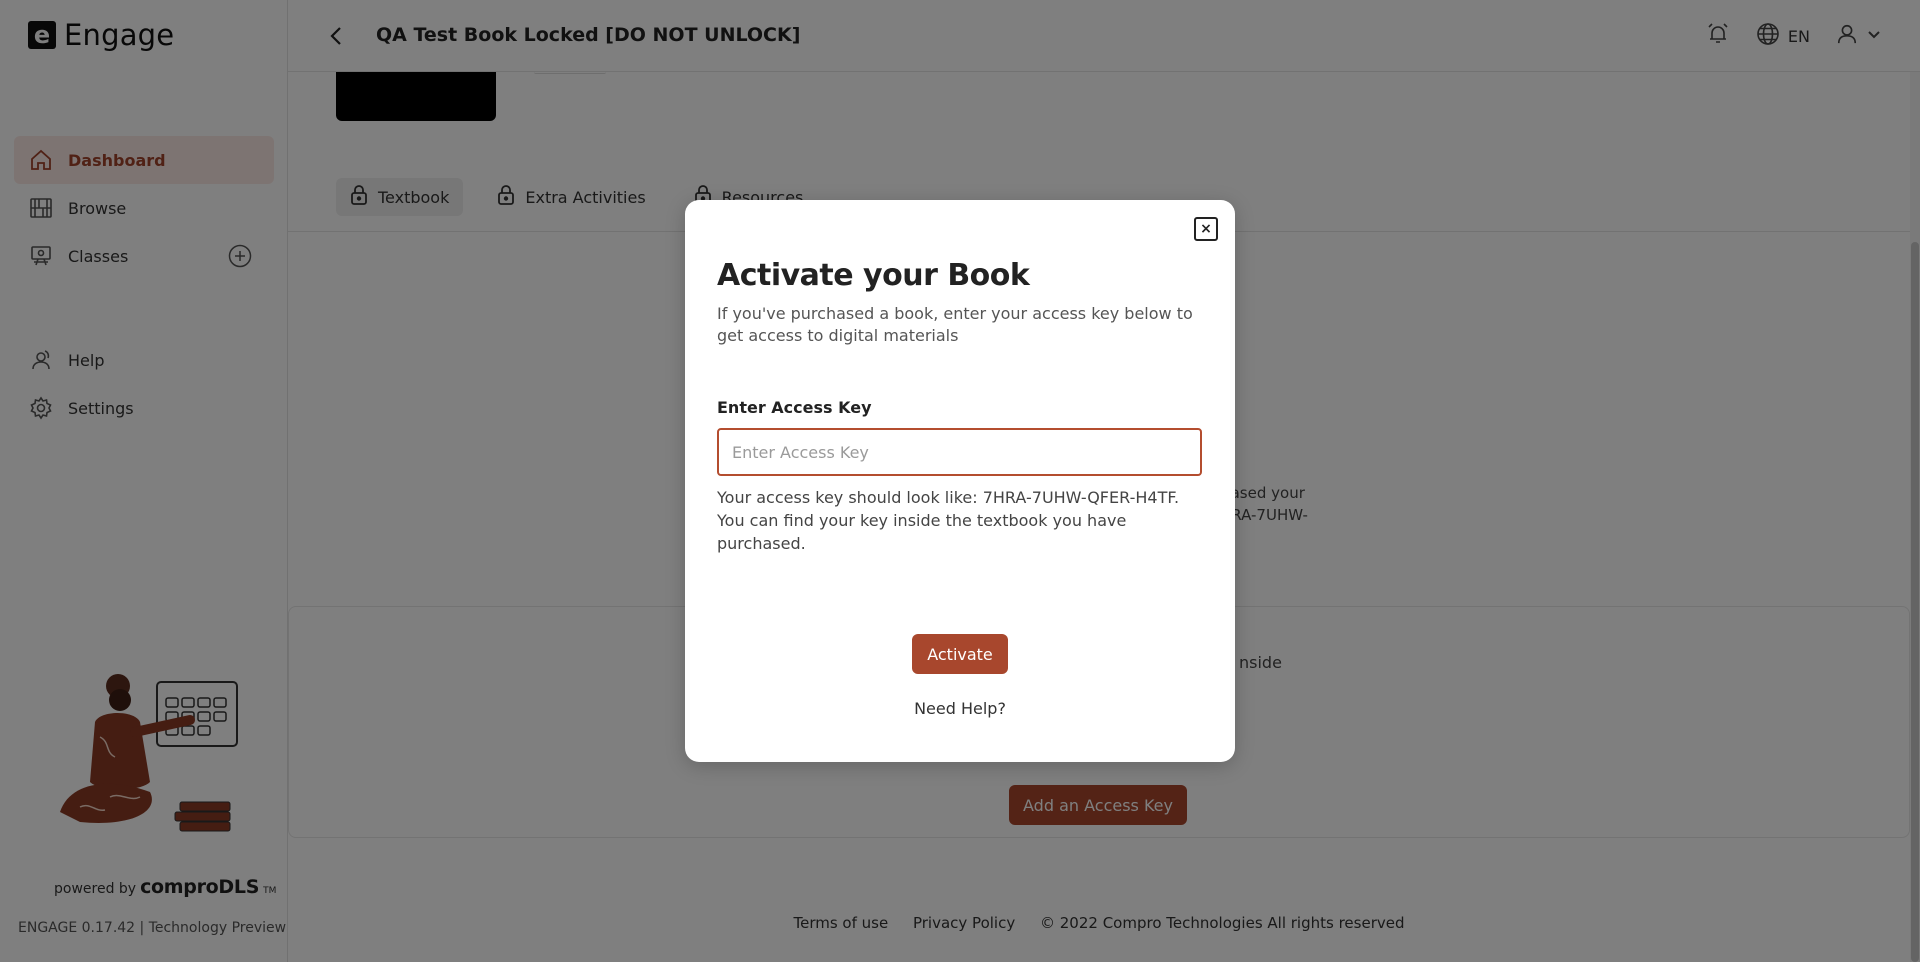  Describe the element at coordinates (873, 275) in the screenshot. I see `modal-title: Activate your Book` at that location.